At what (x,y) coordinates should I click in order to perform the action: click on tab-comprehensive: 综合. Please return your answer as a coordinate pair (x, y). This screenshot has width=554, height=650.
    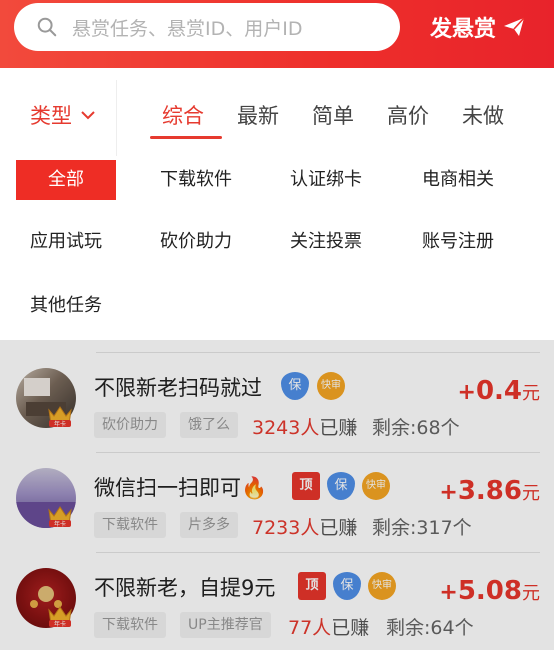
    Looking at the image, I should click on (183, 115).